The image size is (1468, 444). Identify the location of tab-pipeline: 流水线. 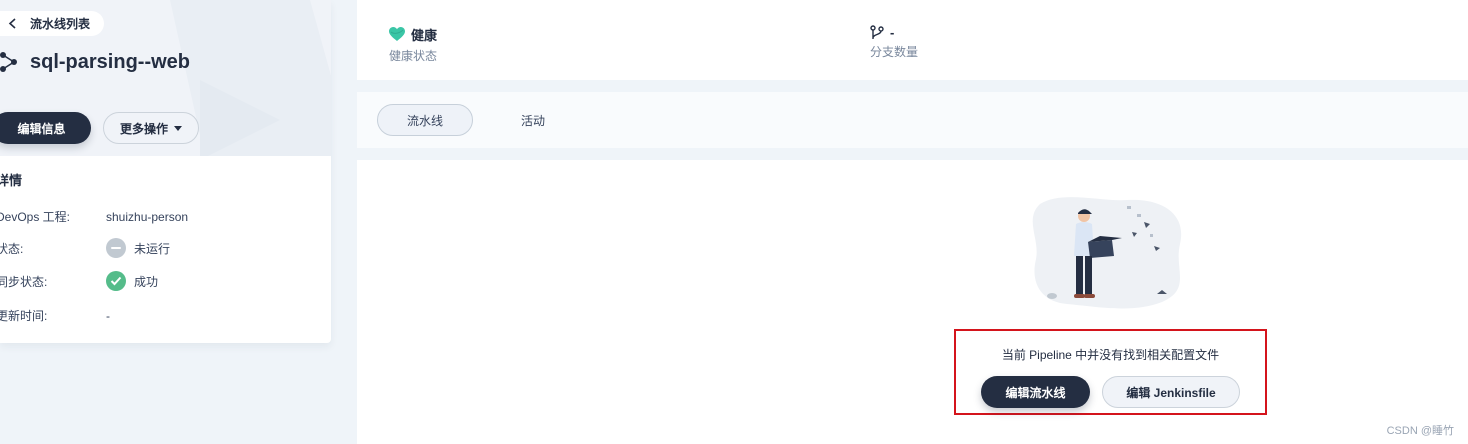
(425, 120).